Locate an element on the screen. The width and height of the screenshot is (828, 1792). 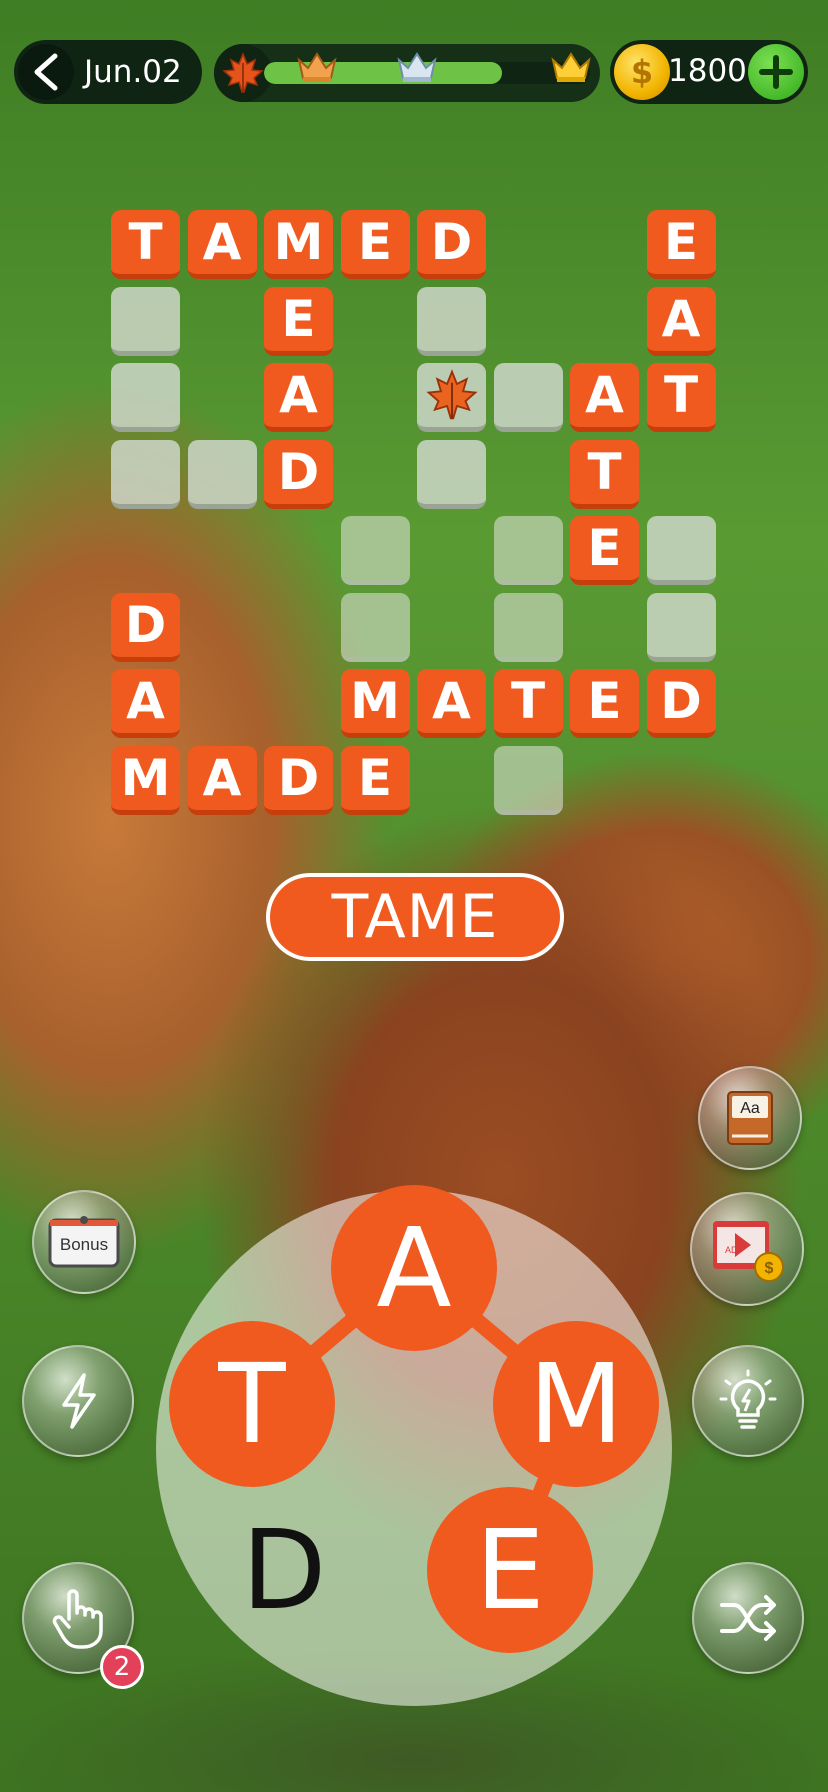
lightning-hint-button is located at coordinates (78, 1401).